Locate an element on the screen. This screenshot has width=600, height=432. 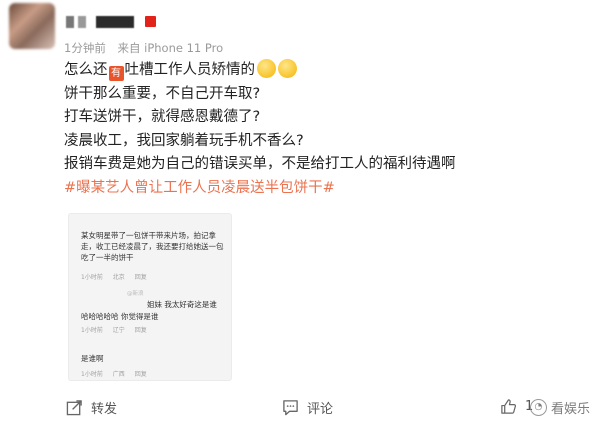
comment-text: 哈哈哈哈哈 你觉得是谁 is located at coordinates (120, 316).